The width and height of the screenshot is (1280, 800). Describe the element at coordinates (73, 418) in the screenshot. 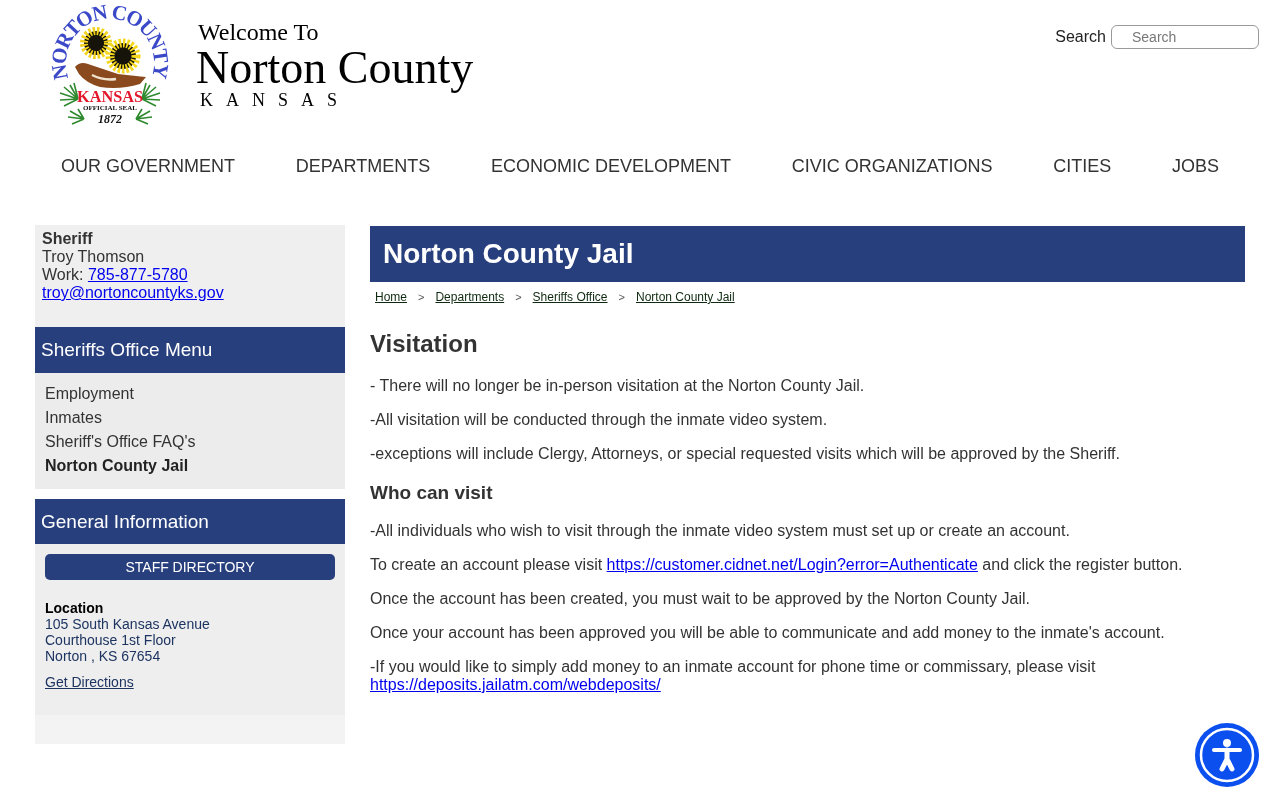

I see `sidebar-menu-item: Inmates` at that location.